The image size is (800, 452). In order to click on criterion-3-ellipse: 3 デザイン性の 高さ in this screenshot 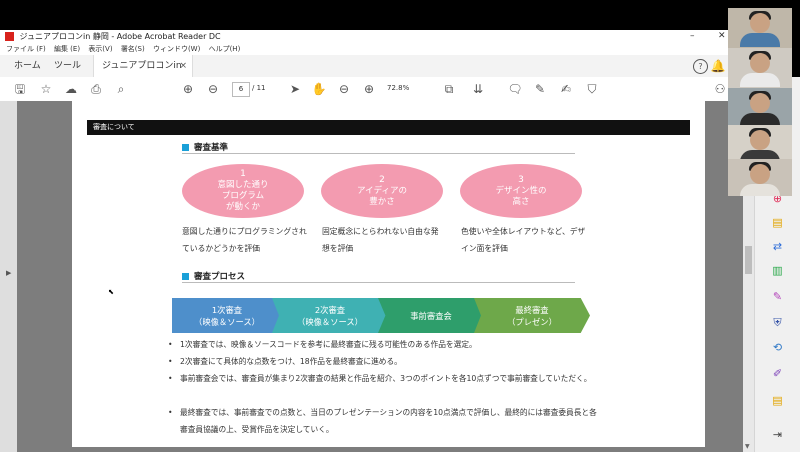, I will do `click(521, 191)`.